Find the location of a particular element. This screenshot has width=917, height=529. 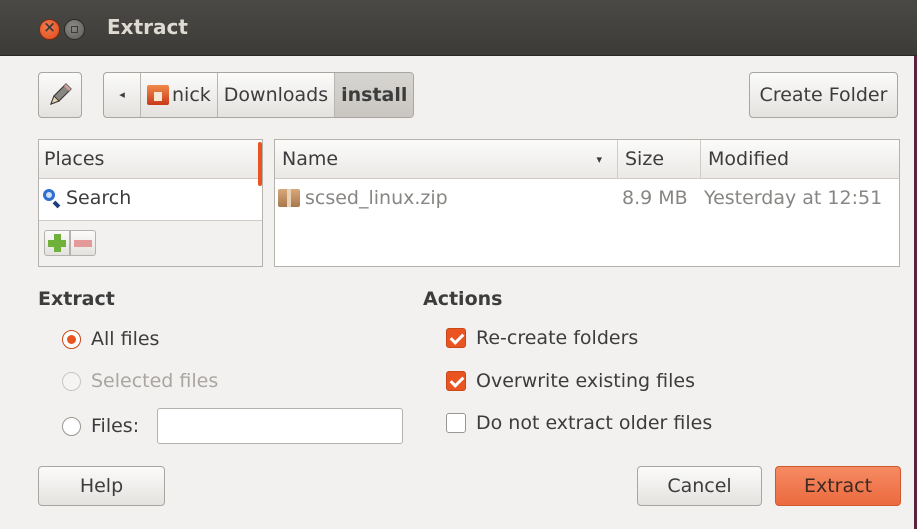

recreate-folders-option: Re-create folders is located at coordinates (542, 338).